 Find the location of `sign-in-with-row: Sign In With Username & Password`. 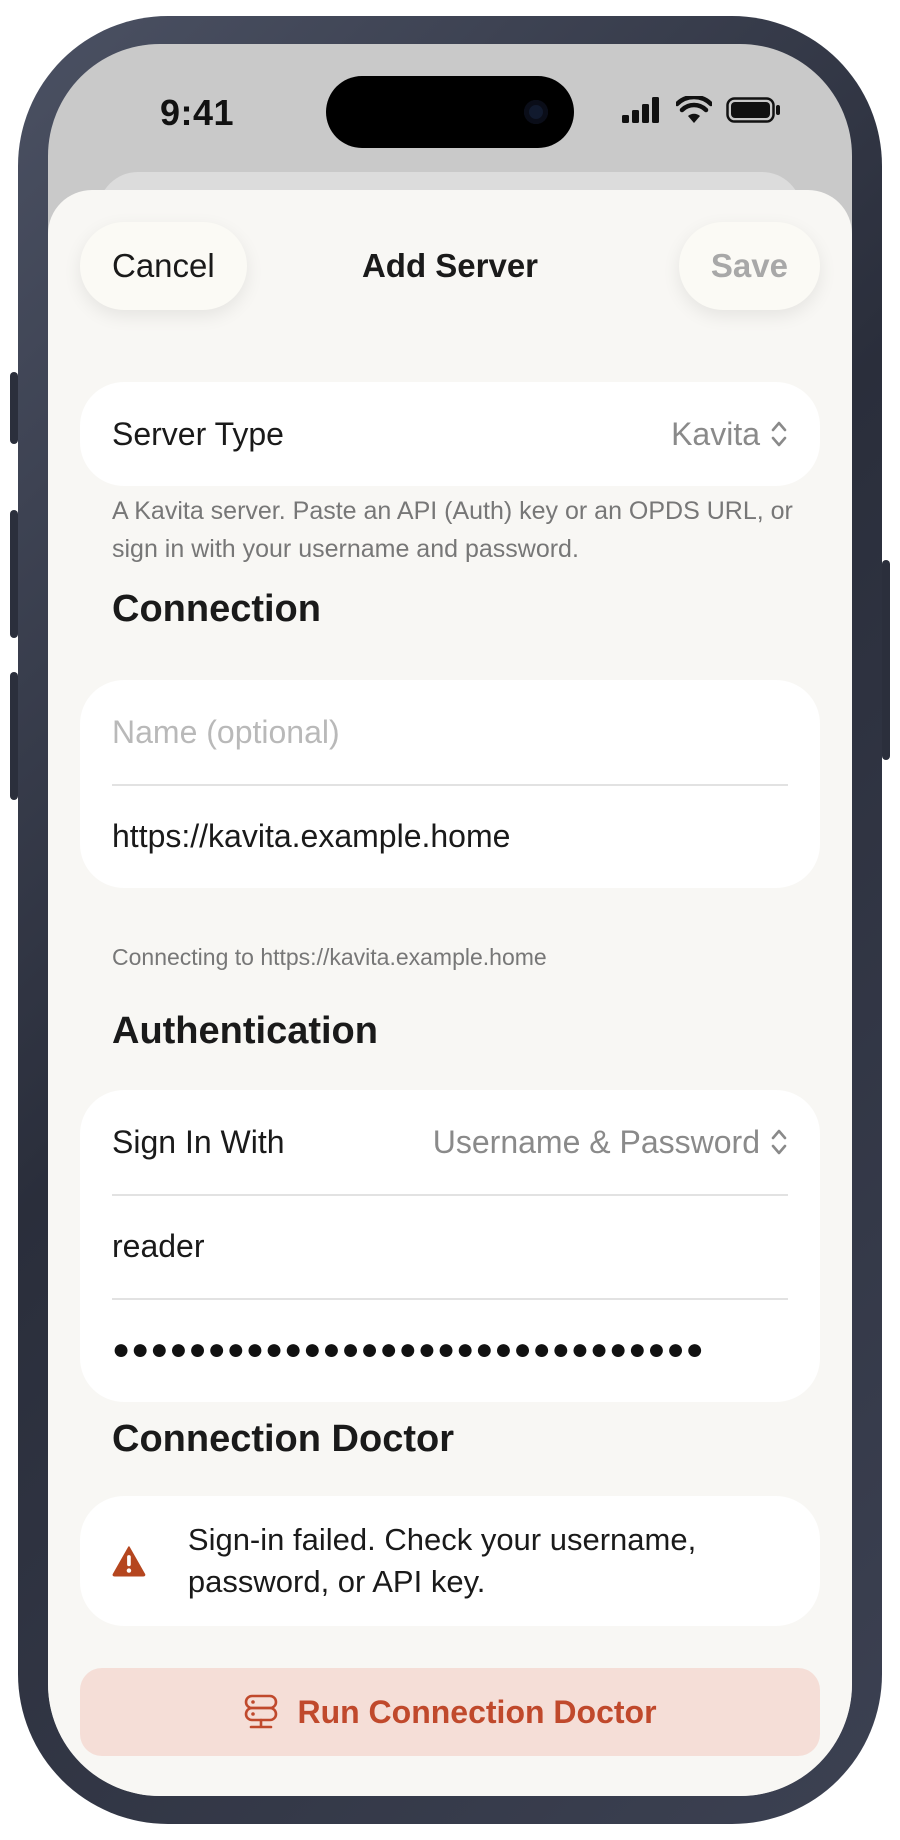

sign-in-with-row: Sign In With Username & Password is located at coordinates (450, 1142).